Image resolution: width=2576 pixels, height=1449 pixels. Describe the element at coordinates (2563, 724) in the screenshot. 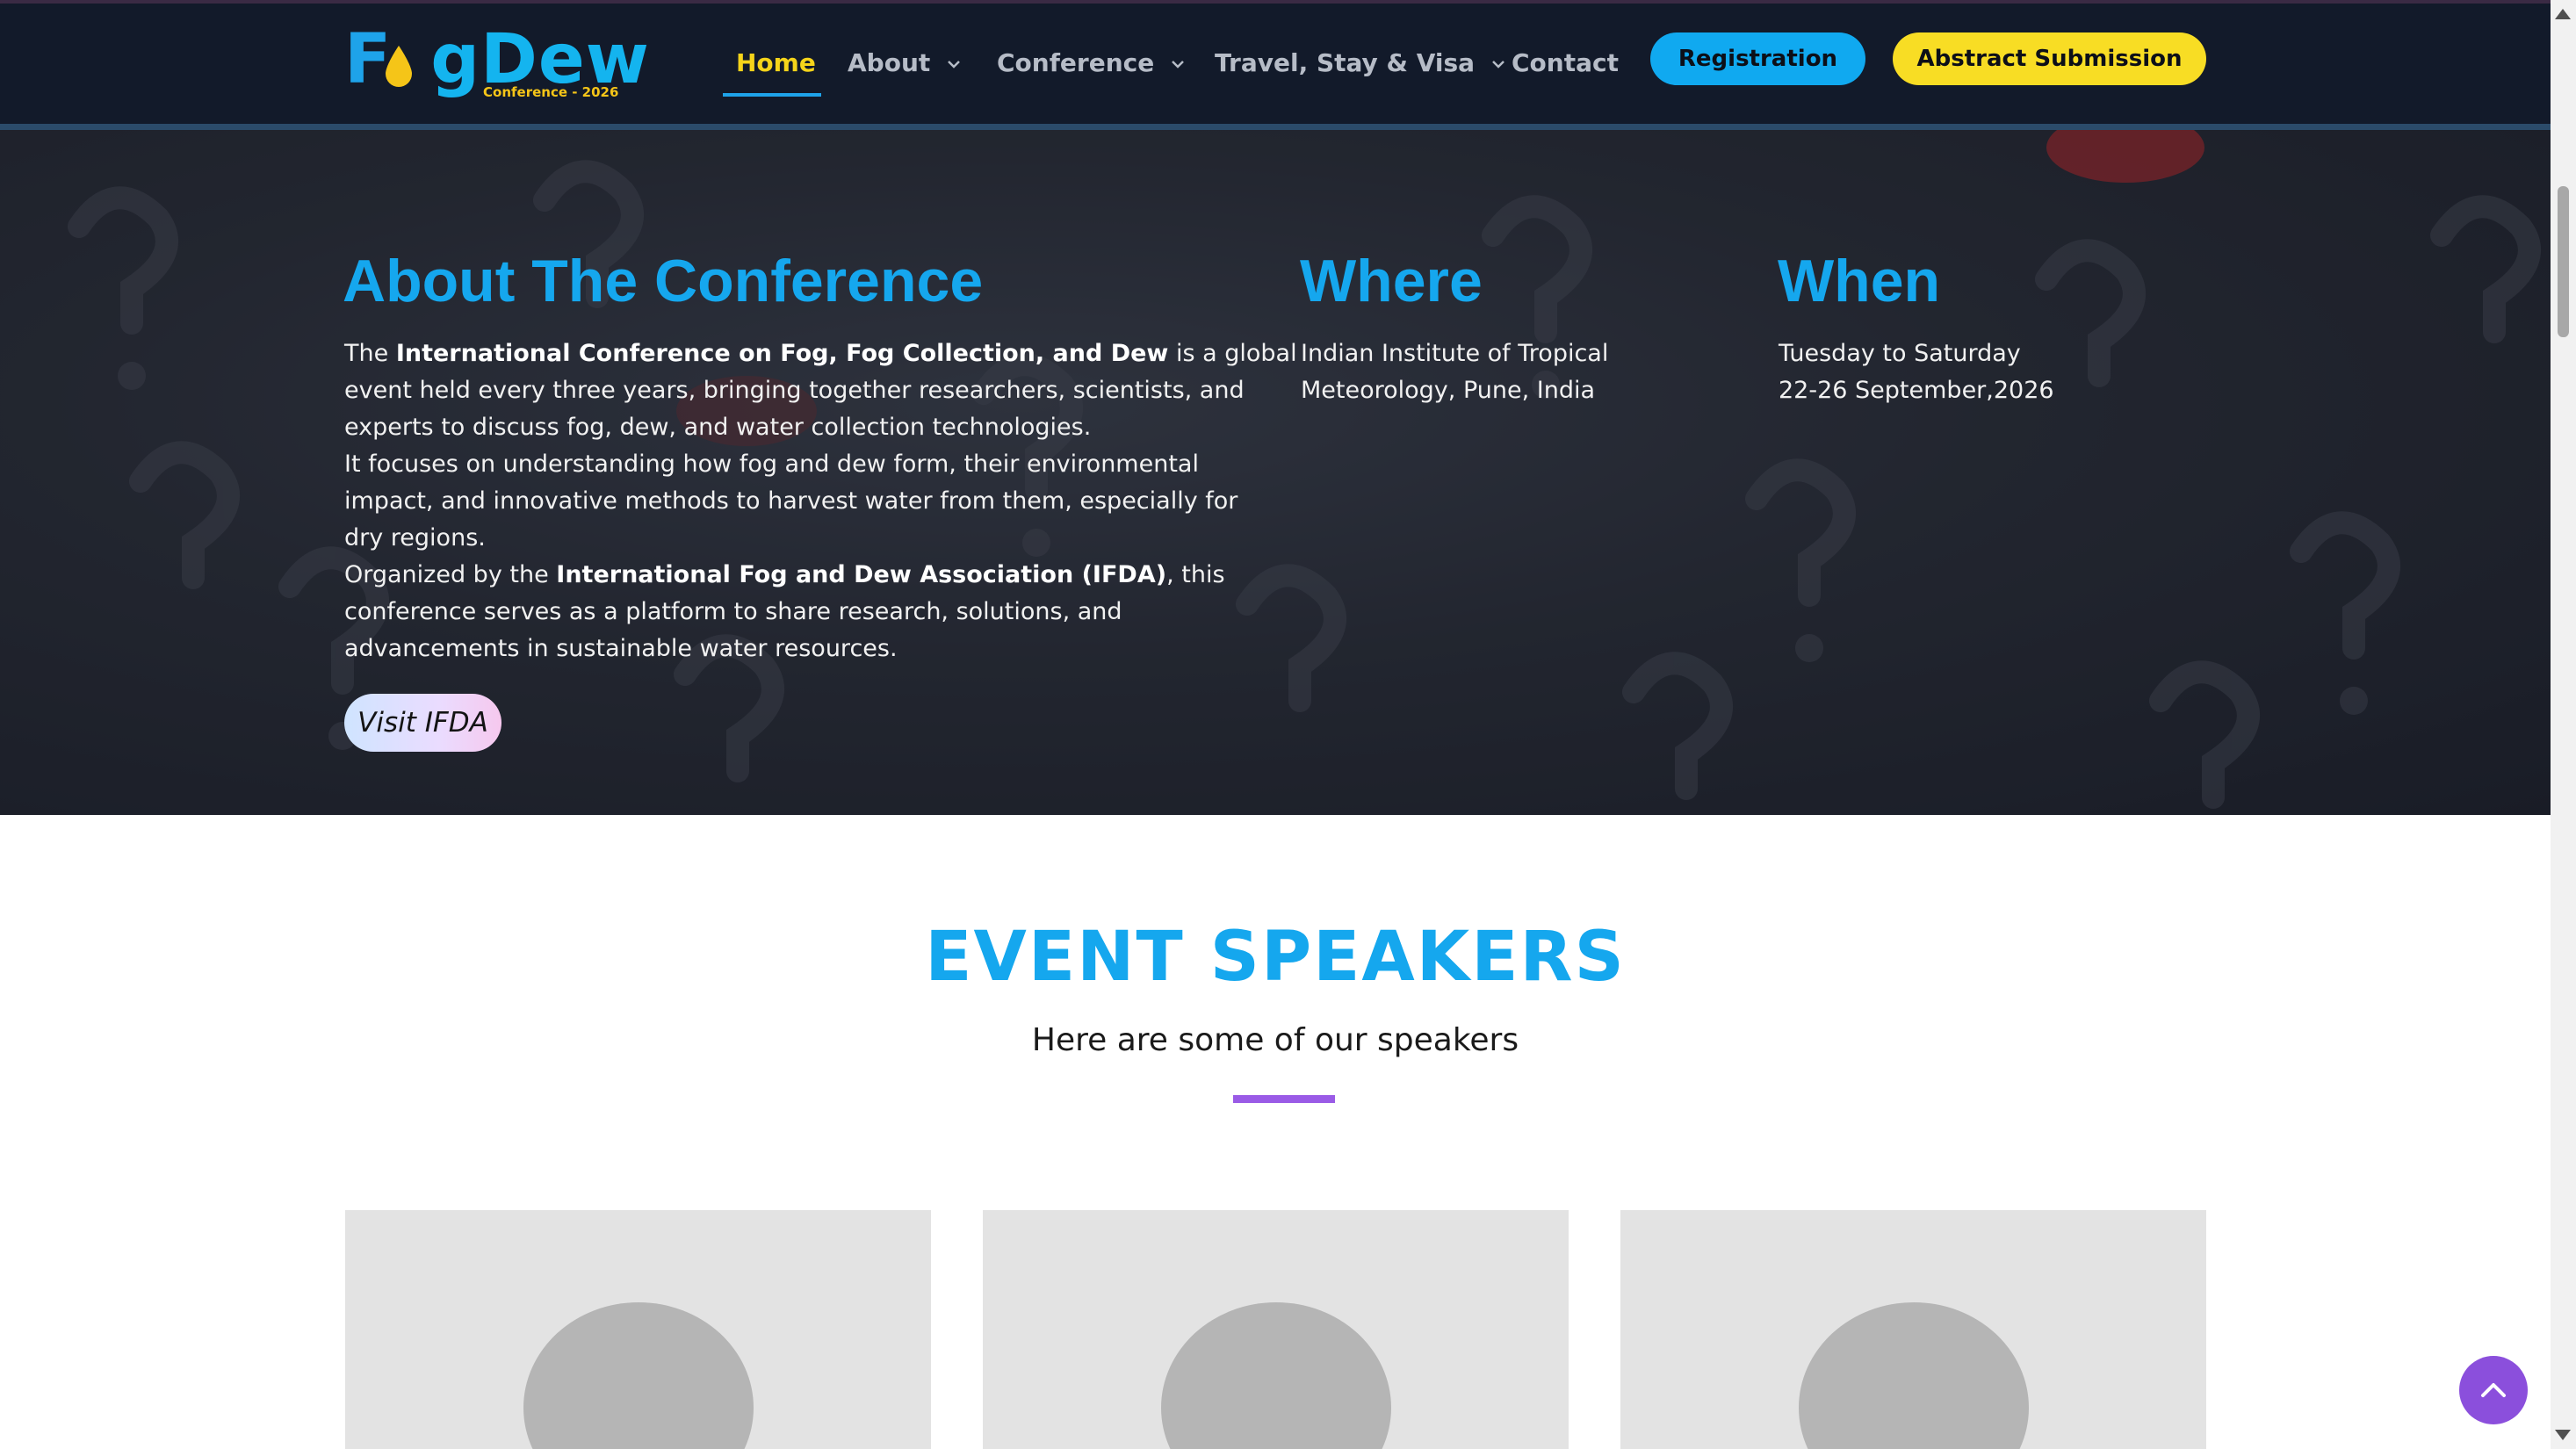

I see `page-scrollbar` at that location.